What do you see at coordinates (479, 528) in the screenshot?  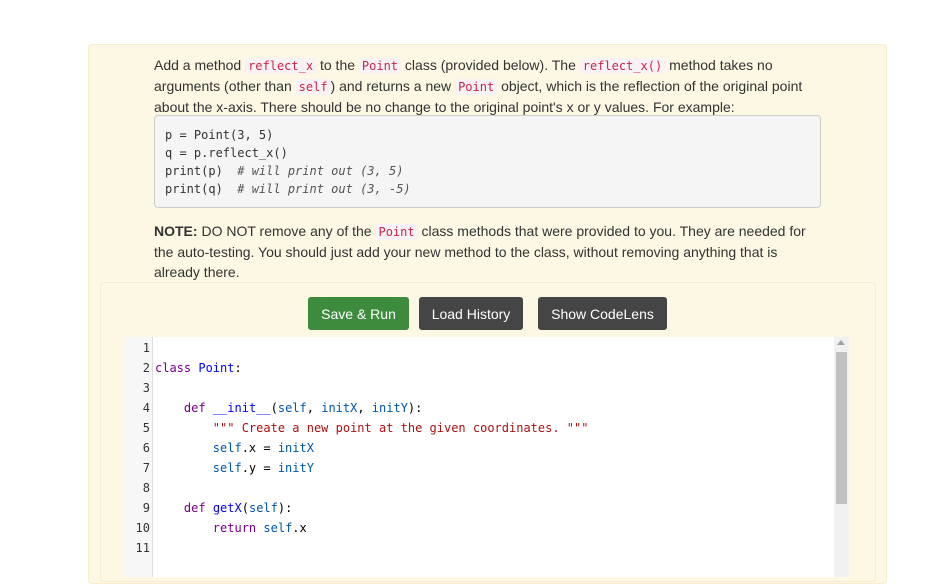 I see `code-line: 10 return self.x` at bounding box center [479, 528].